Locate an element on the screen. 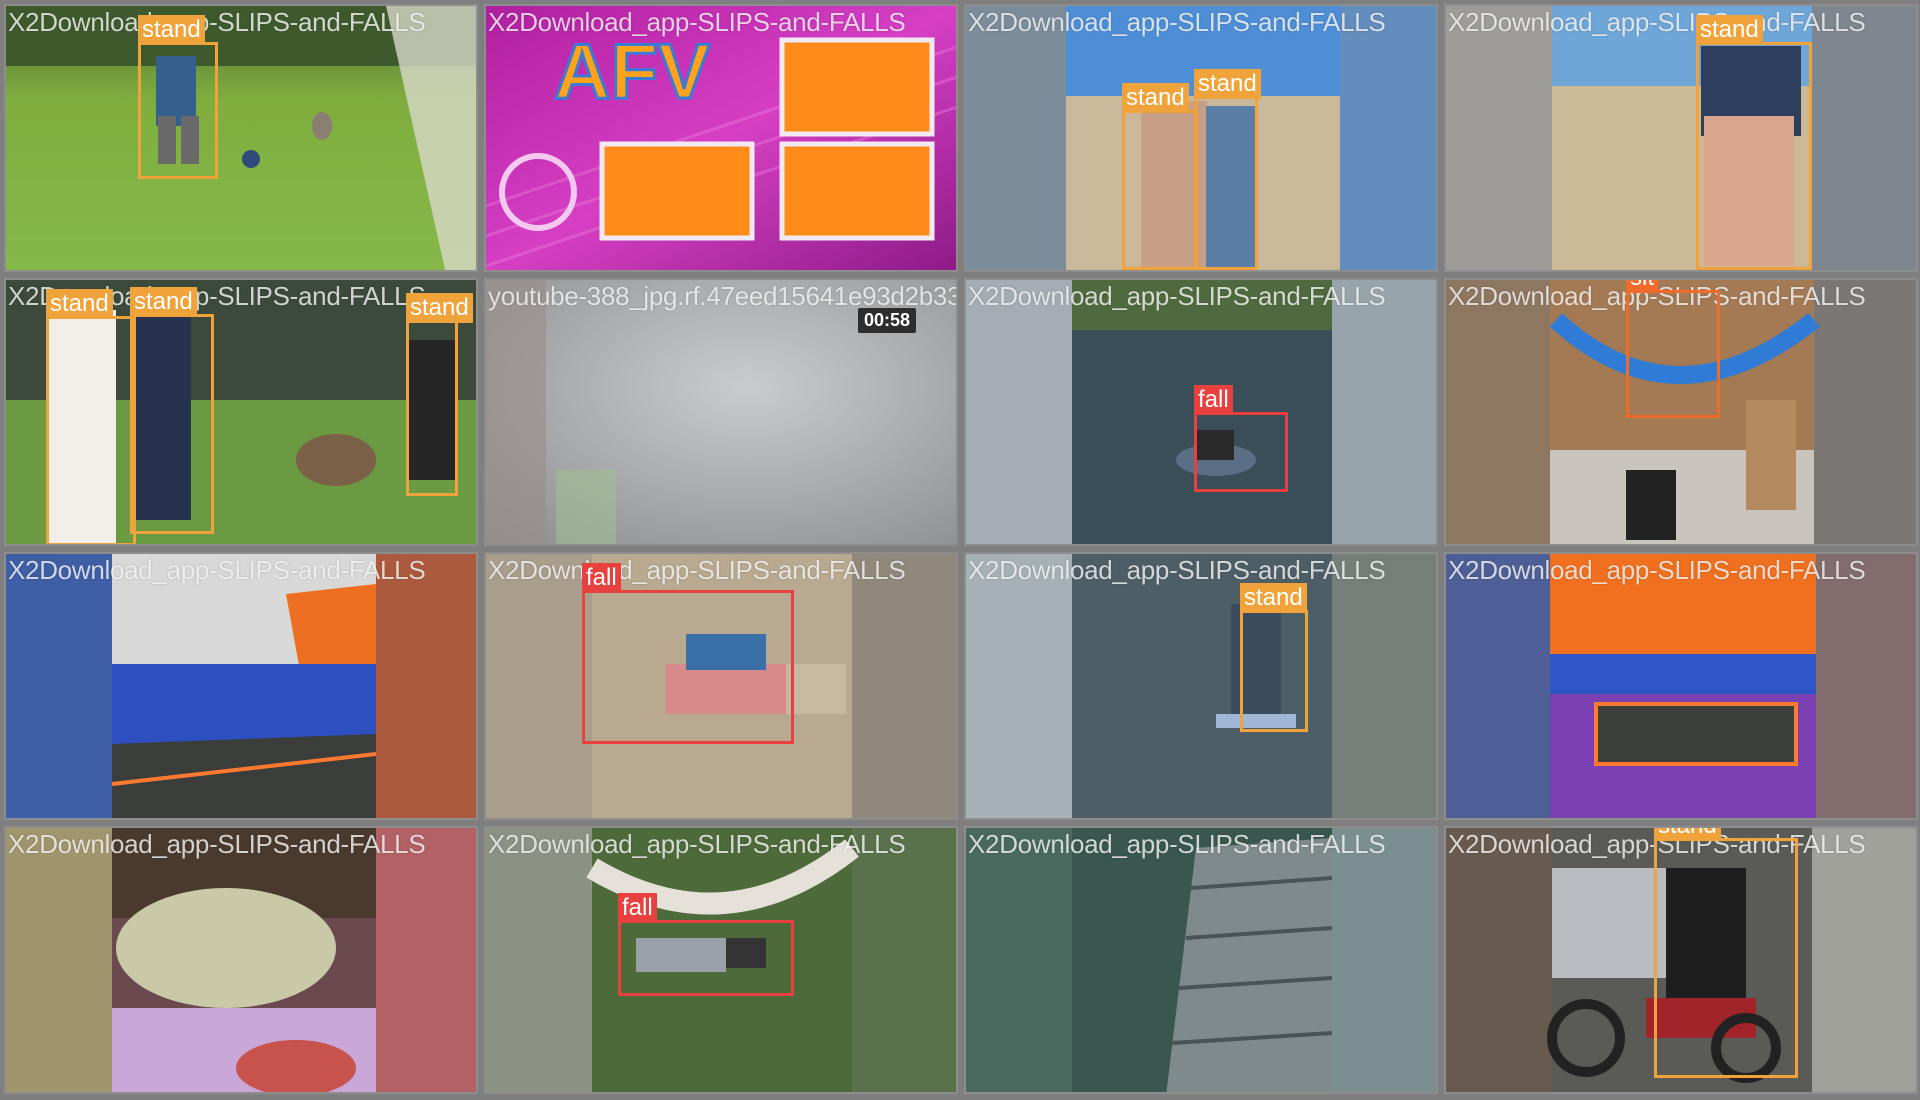 The width and height of the screenshot is (1920, 1100). detection-label: sit is located at coordinates (1642, 286).